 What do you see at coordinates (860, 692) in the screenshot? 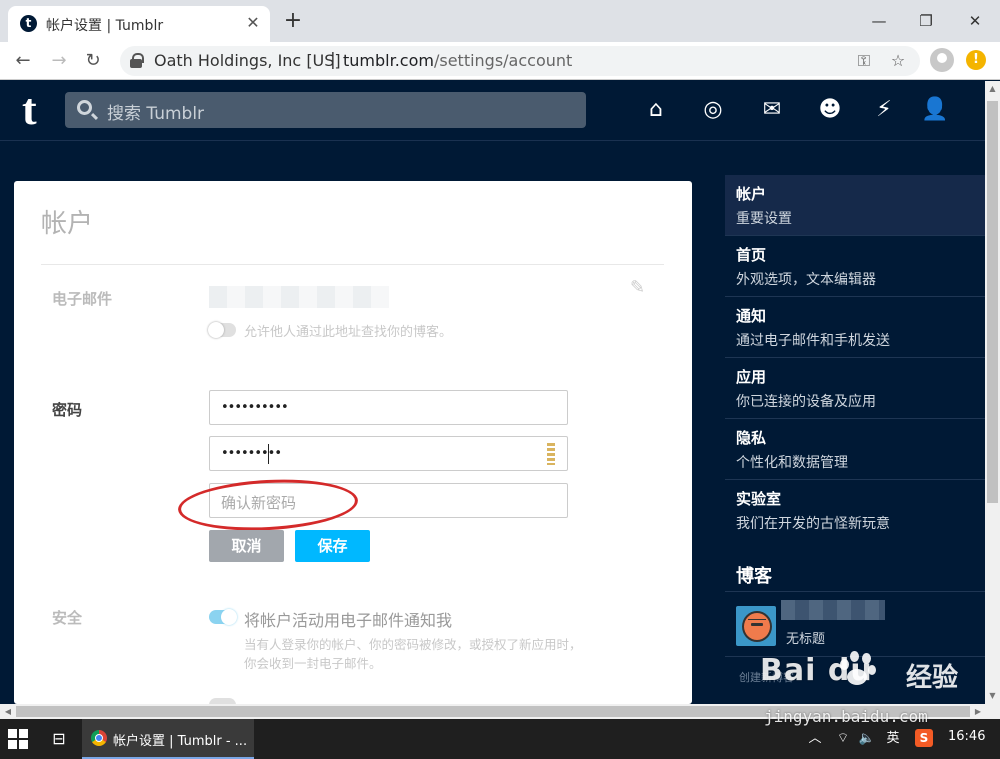
I see `baidu-watermark: Bai du 经验 jingyan.baidu.com` at bounding box center [860, 692].